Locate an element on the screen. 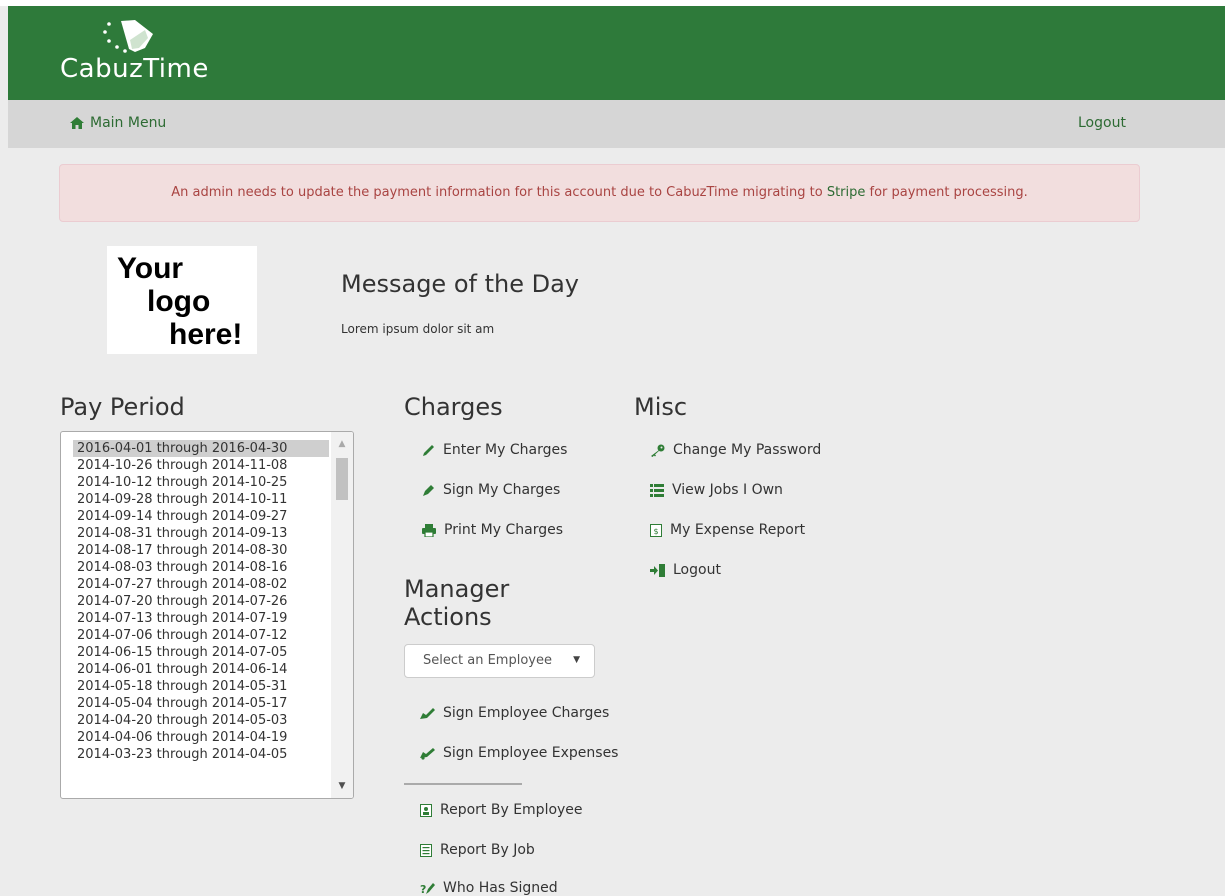 The image size is (1225, 896). motd-title: Message of the Day is located at coordinates (460, 284).